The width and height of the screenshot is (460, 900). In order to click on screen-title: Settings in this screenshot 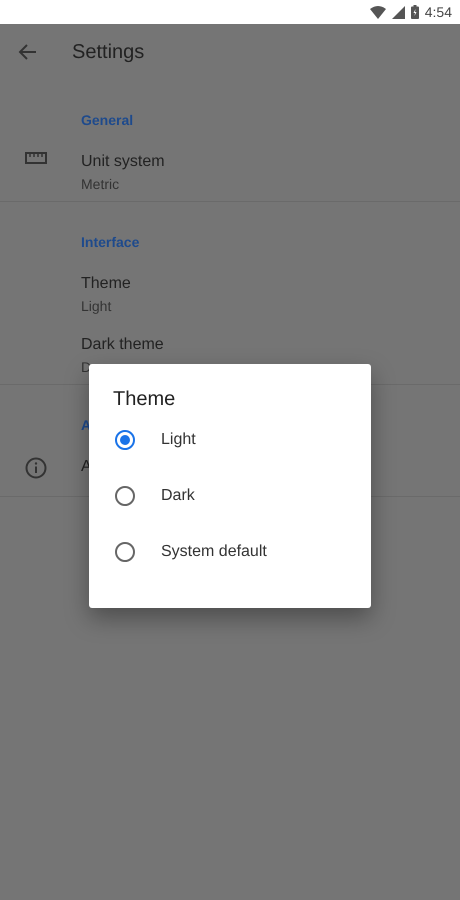, I will do `click(108, 52)`.